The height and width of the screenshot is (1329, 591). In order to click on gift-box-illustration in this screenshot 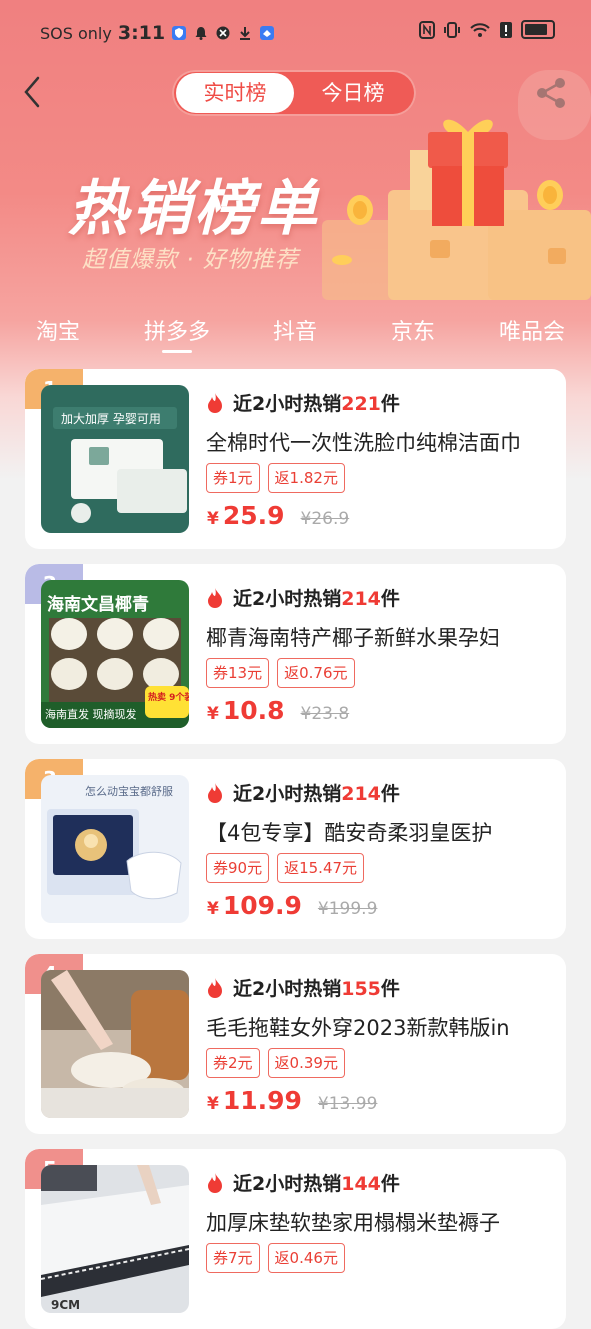, I will do `click(456, 185)`.